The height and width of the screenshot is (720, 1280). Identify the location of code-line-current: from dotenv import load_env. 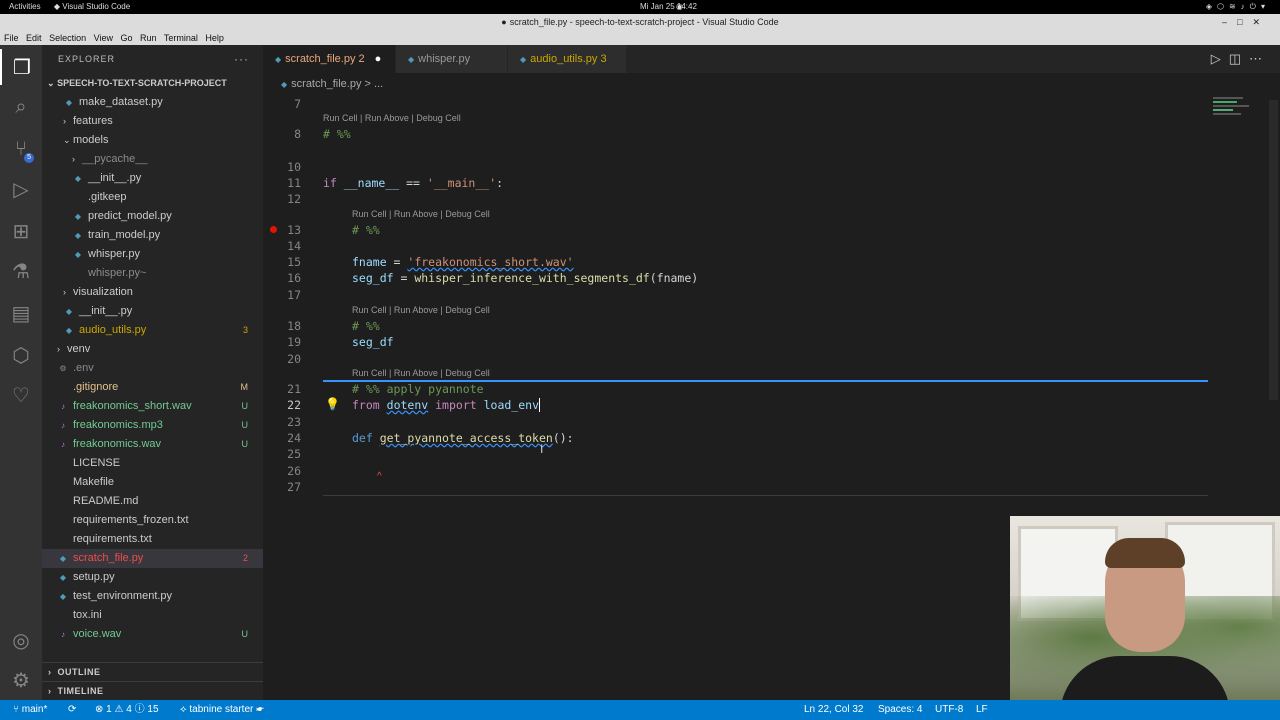
(446, 405).